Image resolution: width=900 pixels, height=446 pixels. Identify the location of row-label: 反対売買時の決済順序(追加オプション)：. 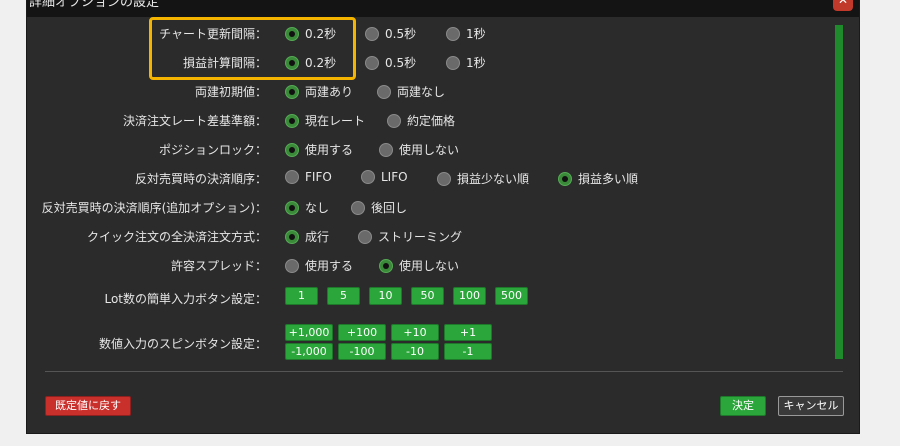
(154, 208).